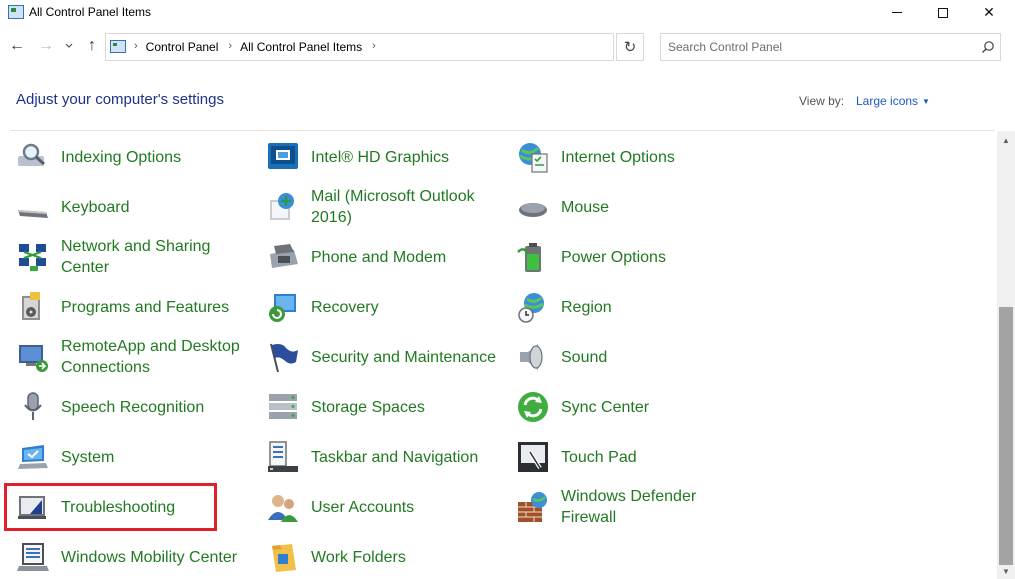 This screenshot has height=579, width=1015. I want to click on item-label: Recovery, so click(345, 307).